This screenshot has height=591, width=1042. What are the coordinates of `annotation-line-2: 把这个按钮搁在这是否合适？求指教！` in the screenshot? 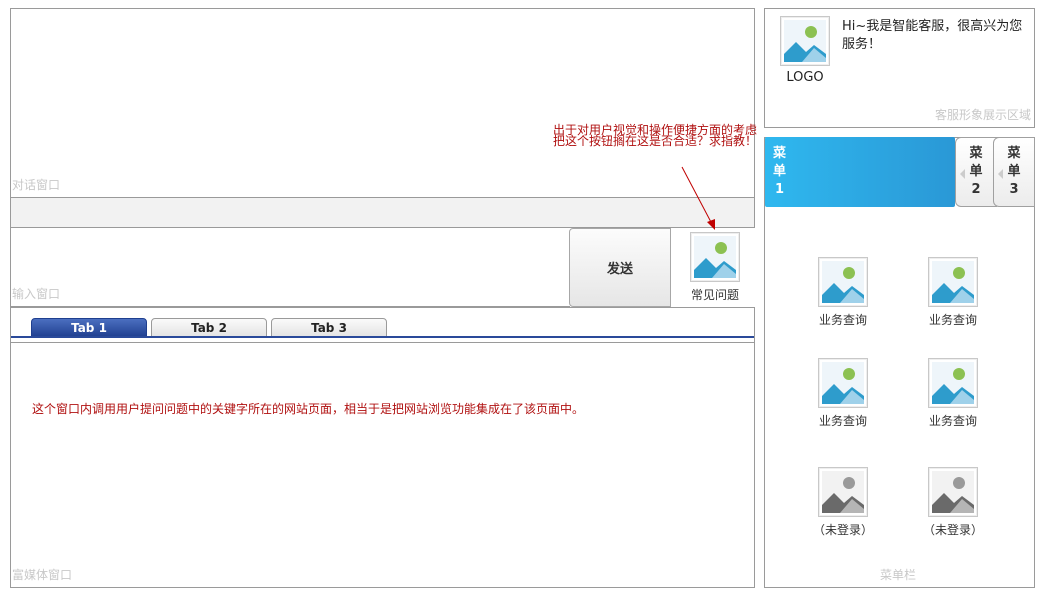 It's located at (655, 141).